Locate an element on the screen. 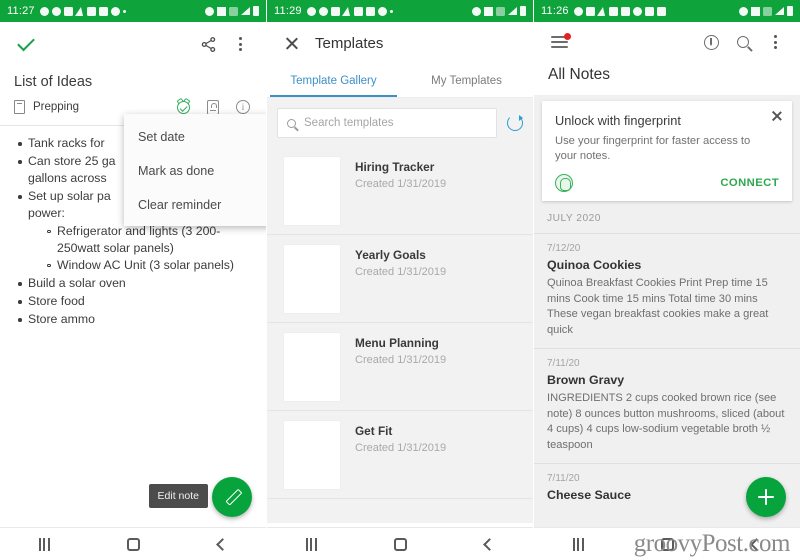 This screenshot has width=800, height=560. templates-app-bar: Templates is located at coordinates (400, 43).